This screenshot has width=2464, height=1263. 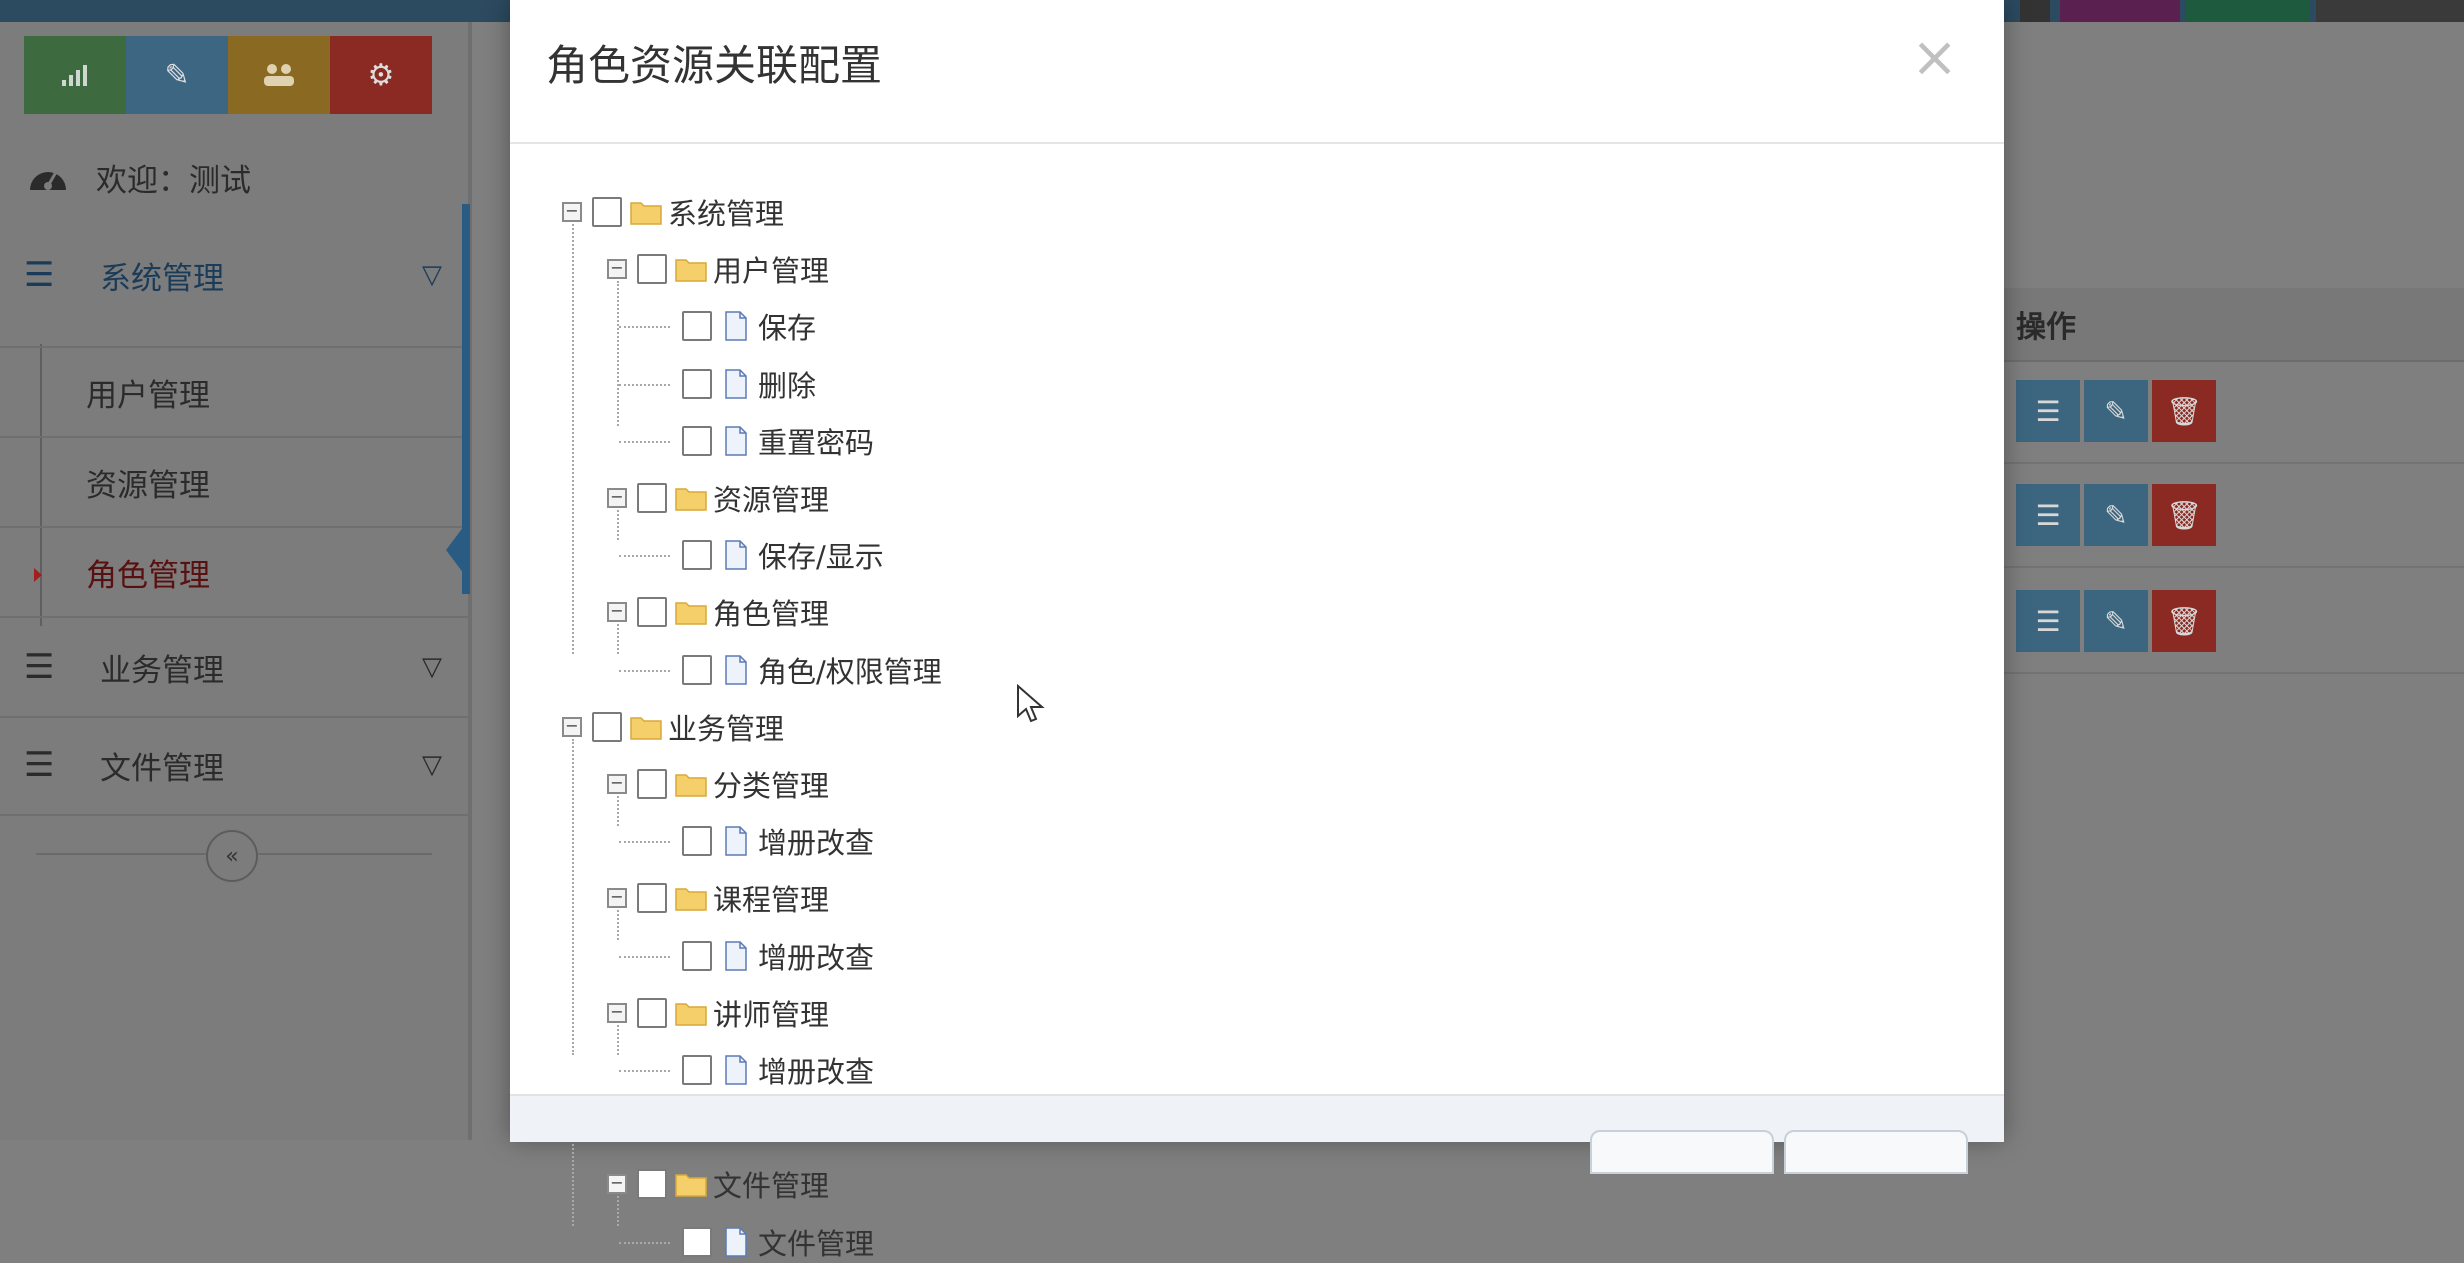 I want to click on tree-node-label: 资源管理, so click(x=771, y=498).